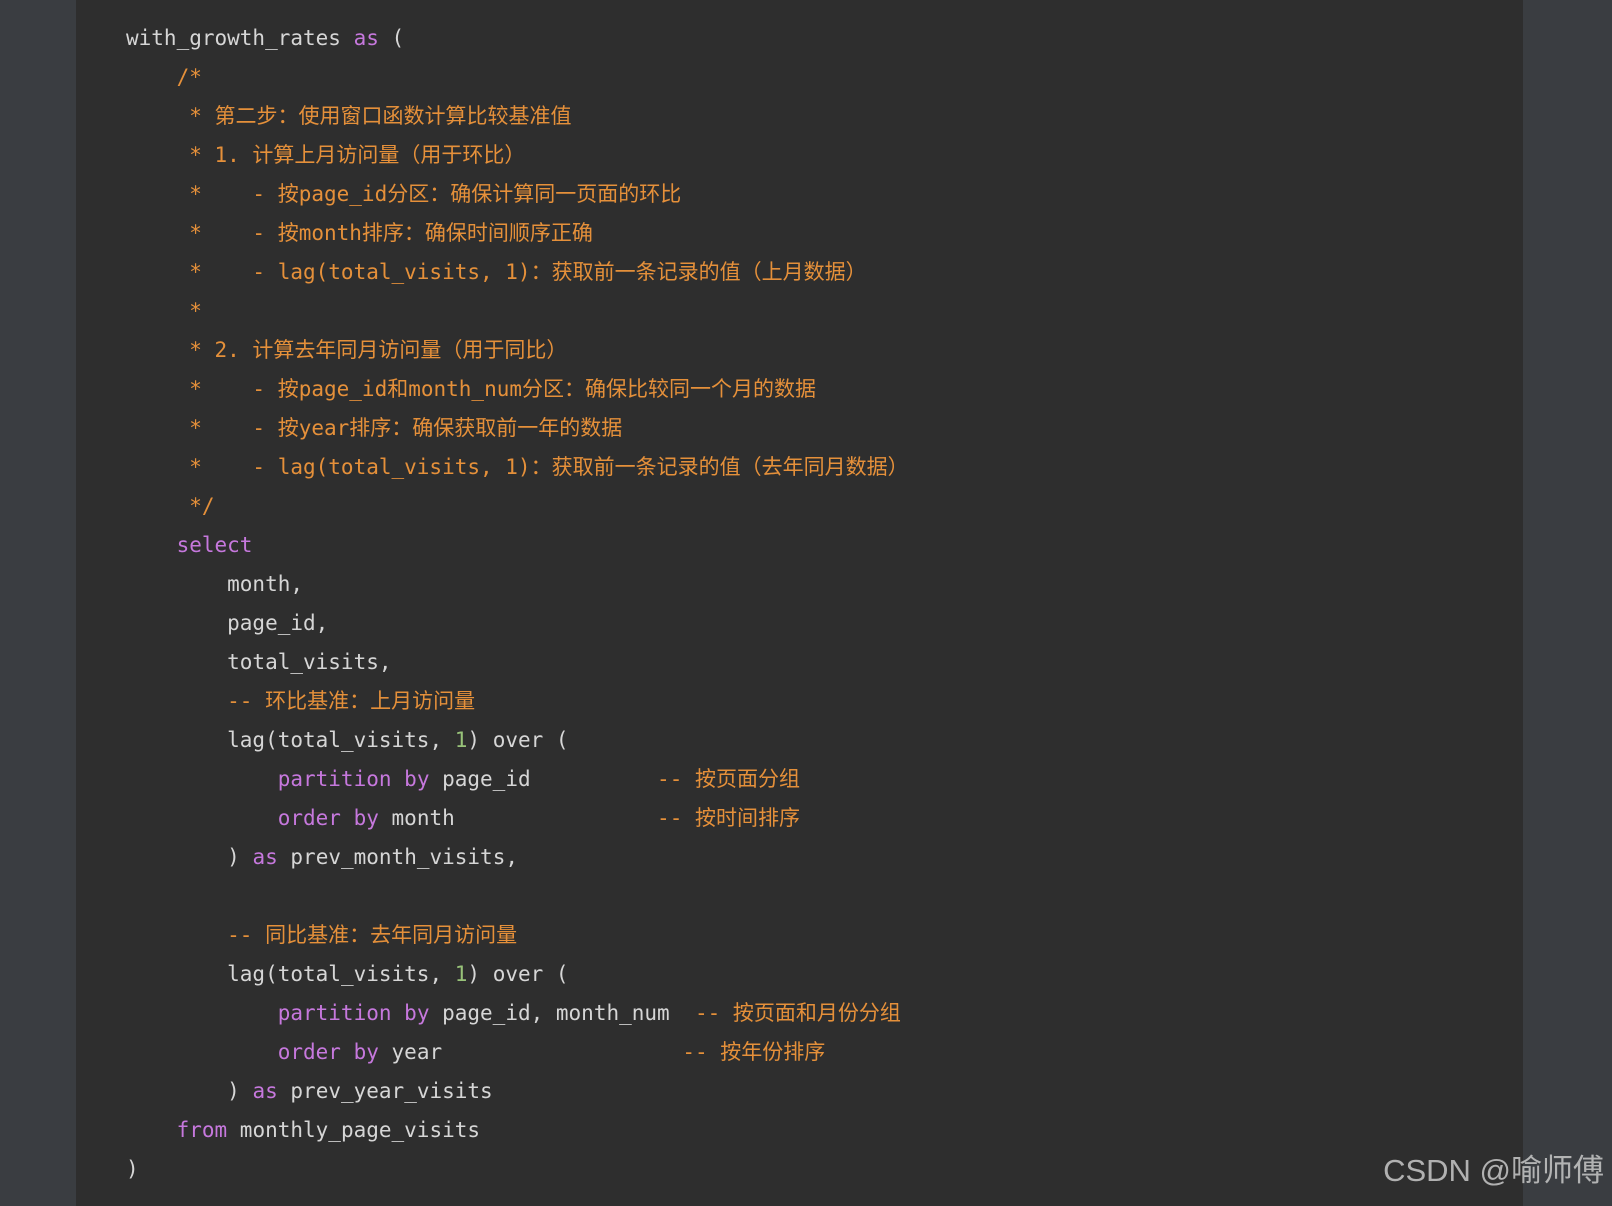  Describe the element at coordinates (359, 233) in the screenshot. I see `code-comment: * - 按month排序：确保时间顺序正确` at that location.